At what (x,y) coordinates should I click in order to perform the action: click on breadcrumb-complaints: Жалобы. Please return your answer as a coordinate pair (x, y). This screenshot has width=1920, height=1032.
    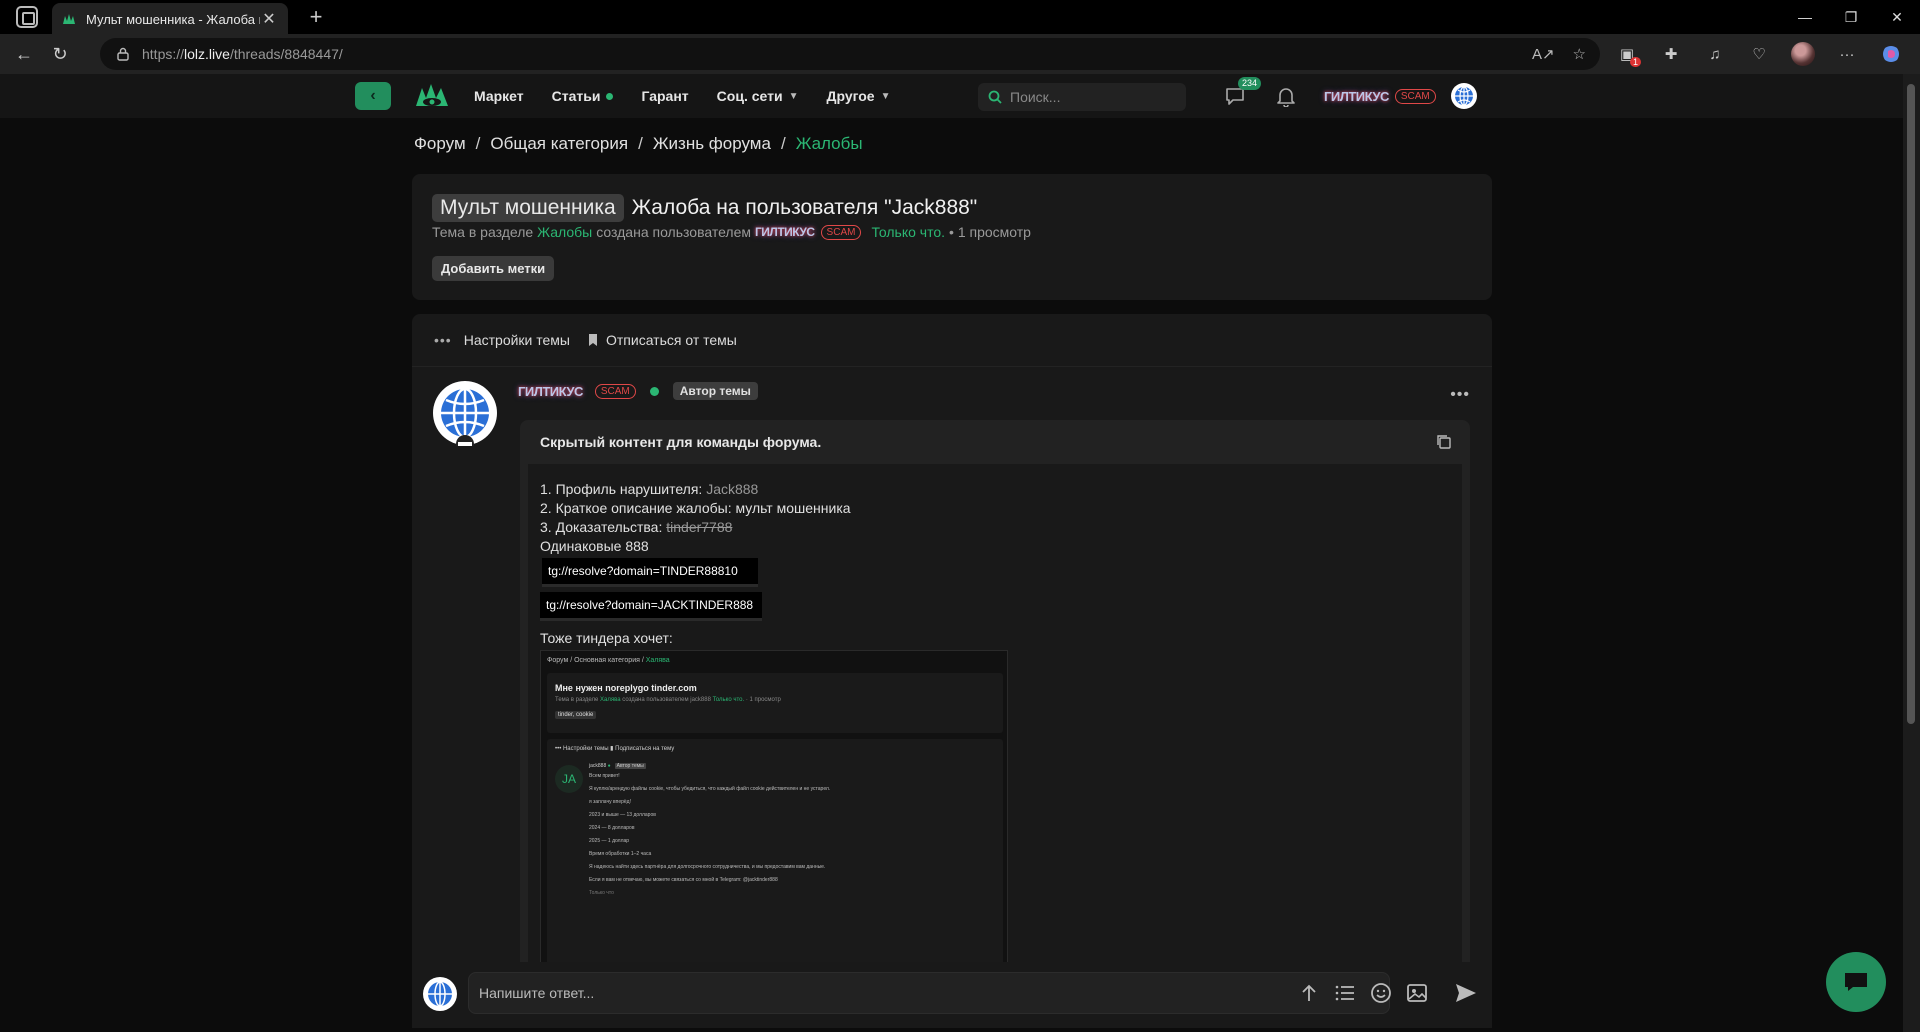
    Looking at the image, I should click on (829, 144).